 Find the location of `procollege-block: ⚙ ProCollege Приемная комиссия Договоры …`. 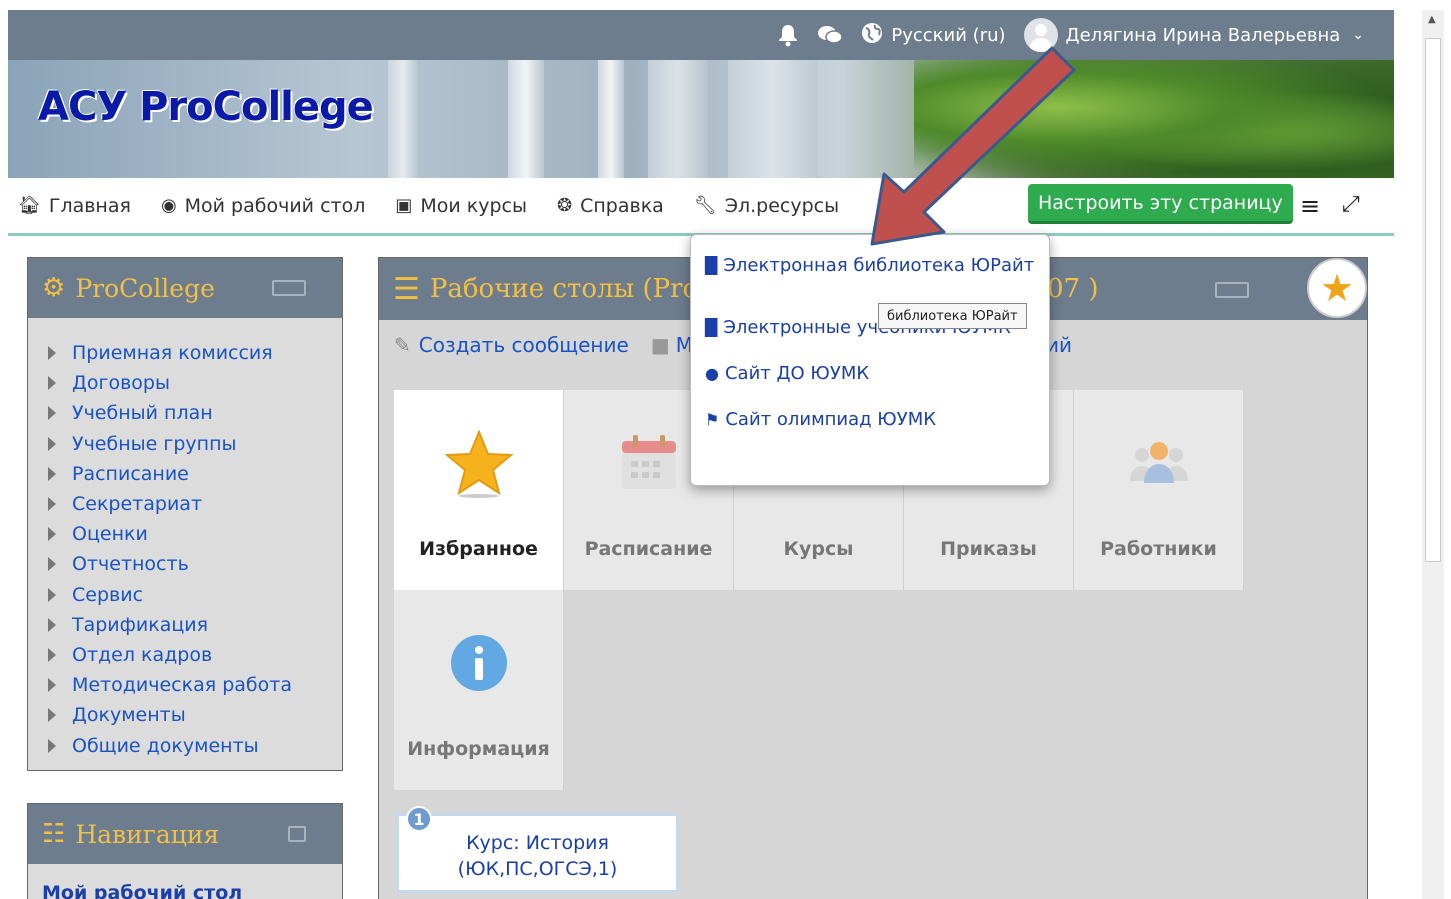

procollege-block: ⚙ ProCollege Приемная комиссия Договоры … is located at coordinates (185, 514).